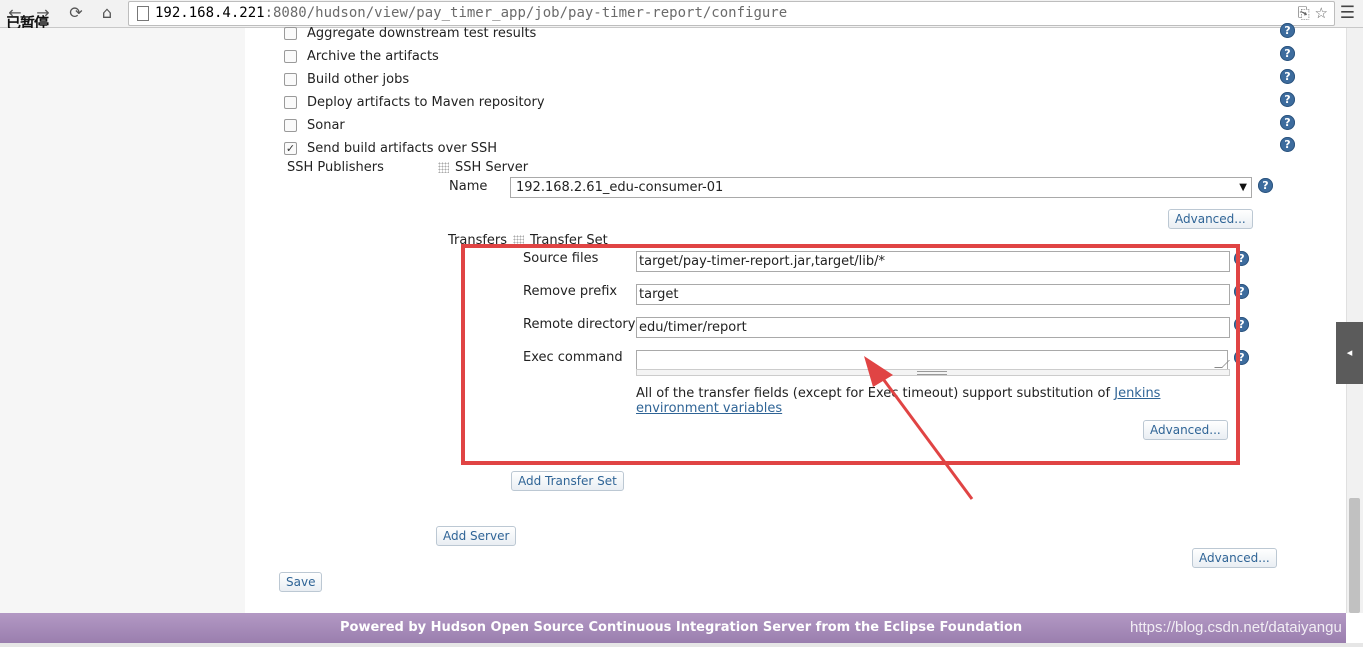 This screenshot has height=647, width=1363. Describe the element at coordinates (1236, 627) in the screenshot. I see `watermark: https://blog.csdn.net/dataiyangu` at that location.